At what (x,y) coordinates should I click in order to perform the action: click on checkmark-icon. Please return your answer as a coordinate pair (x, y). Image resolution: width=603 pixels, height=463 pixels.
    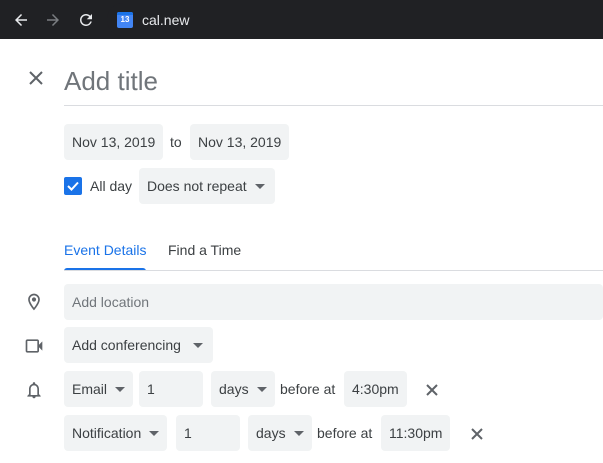
    Looking at the image, I should click on (73, 186).